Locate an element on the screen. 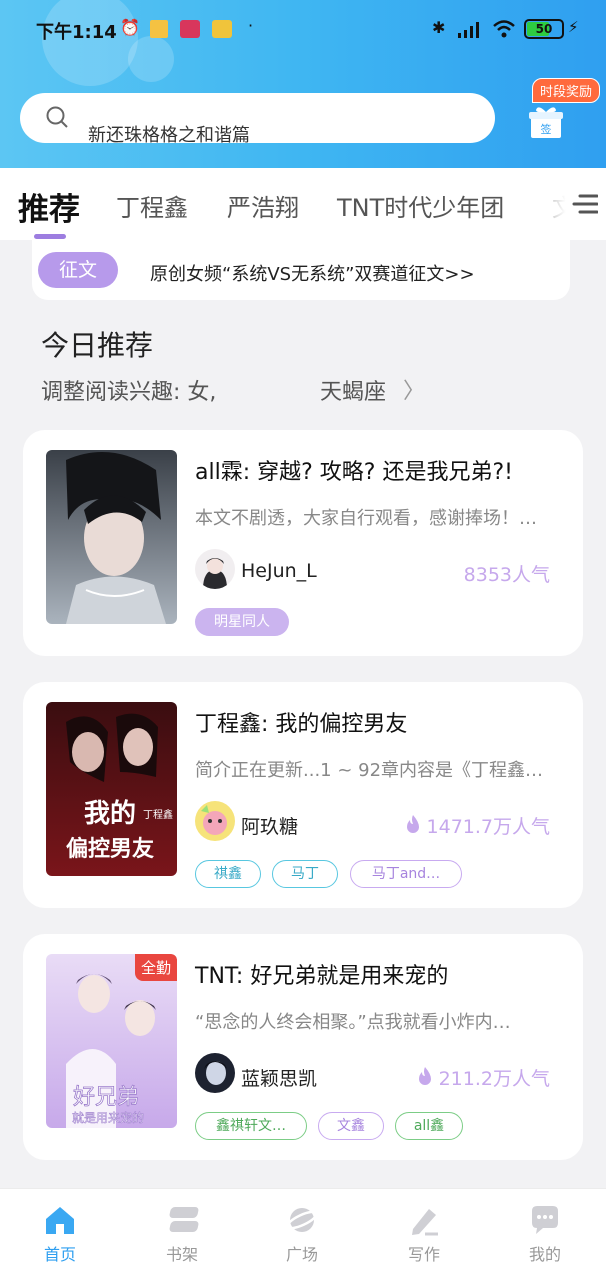 The width and height of the screenshot is (606, 1280). bluetooth-icon: ✱ is located at coordinates (439, 27).